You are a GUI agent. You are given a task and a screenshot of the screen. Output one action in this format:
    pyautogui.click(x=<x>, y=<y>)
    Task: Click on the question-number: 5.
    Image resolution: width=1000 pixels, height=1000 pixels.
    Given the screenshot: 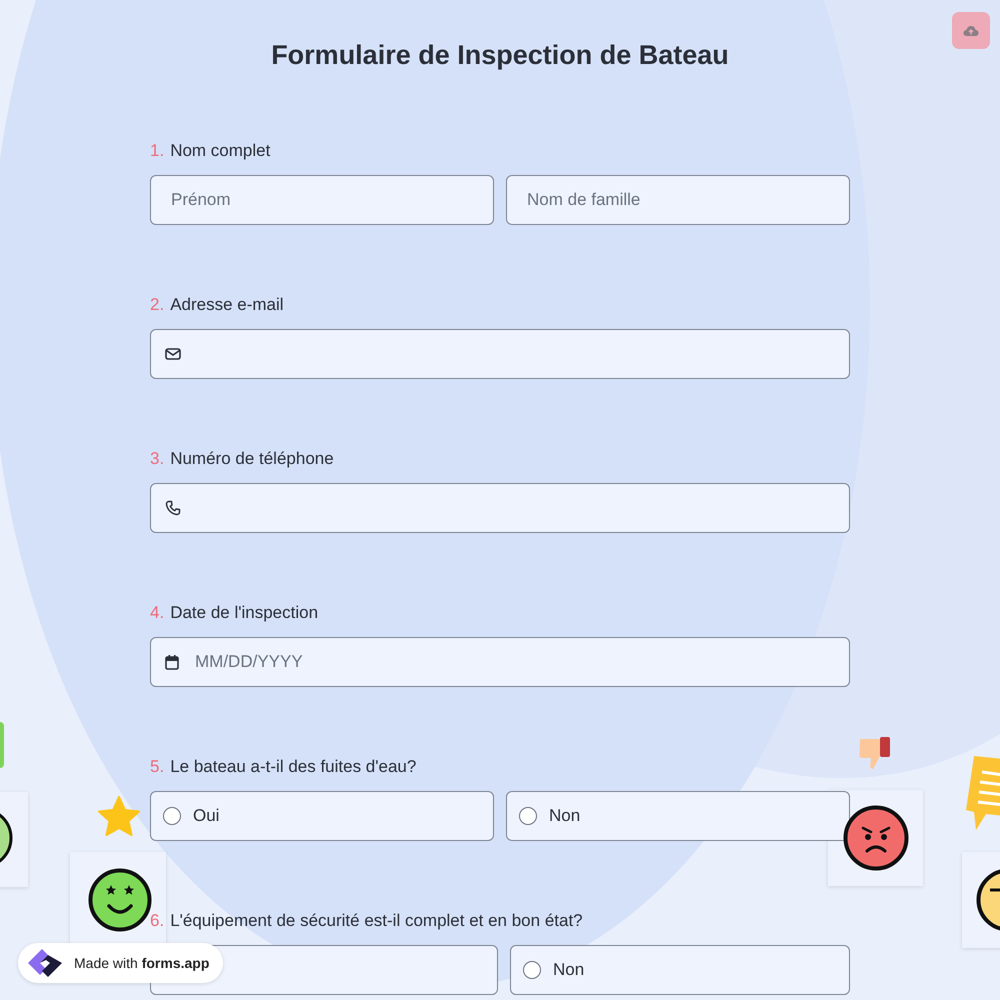 What is the action you would take?
    pyautogui.click(x=157, y=767)
    